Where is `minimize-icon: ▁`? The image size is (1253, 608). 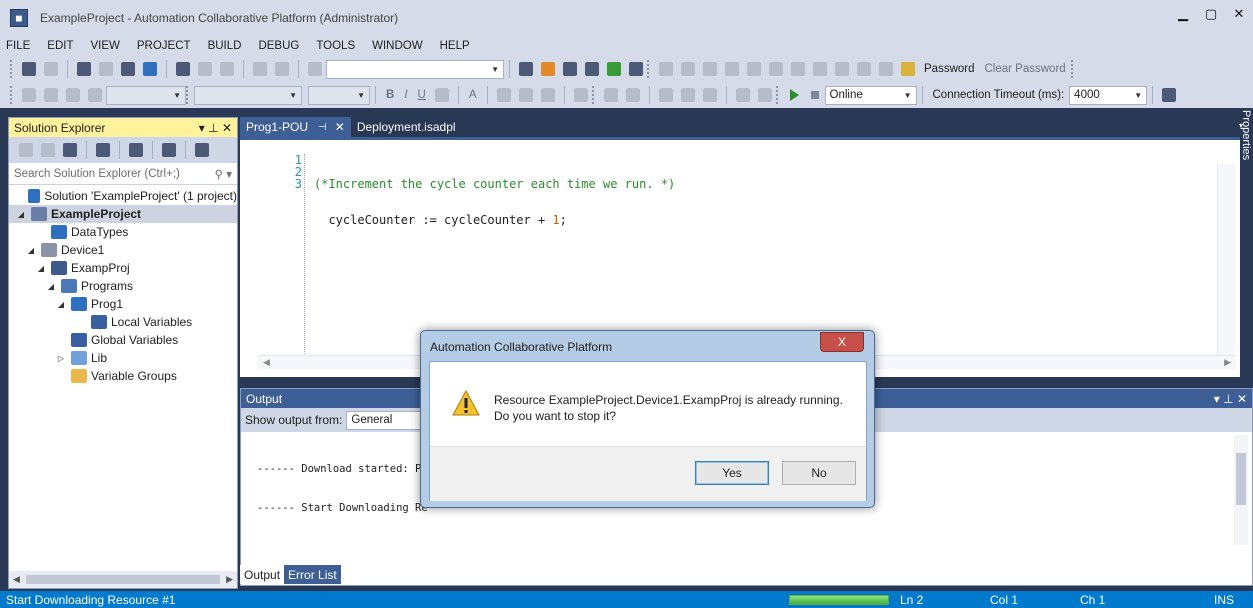 minimize-icon: ▁ is located at coordinates (1183, 14).